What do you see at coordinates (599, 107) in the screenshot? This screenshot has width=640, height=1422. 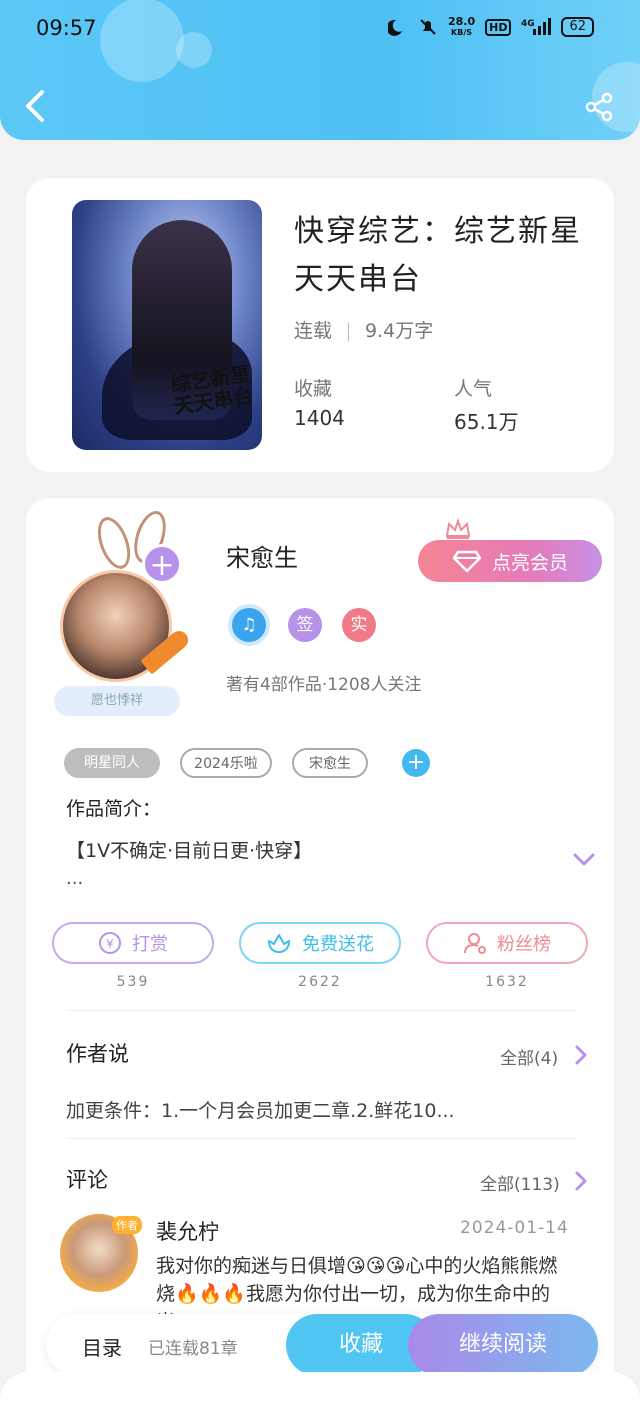 I see `share-icon` at bounding box center [599, 107].